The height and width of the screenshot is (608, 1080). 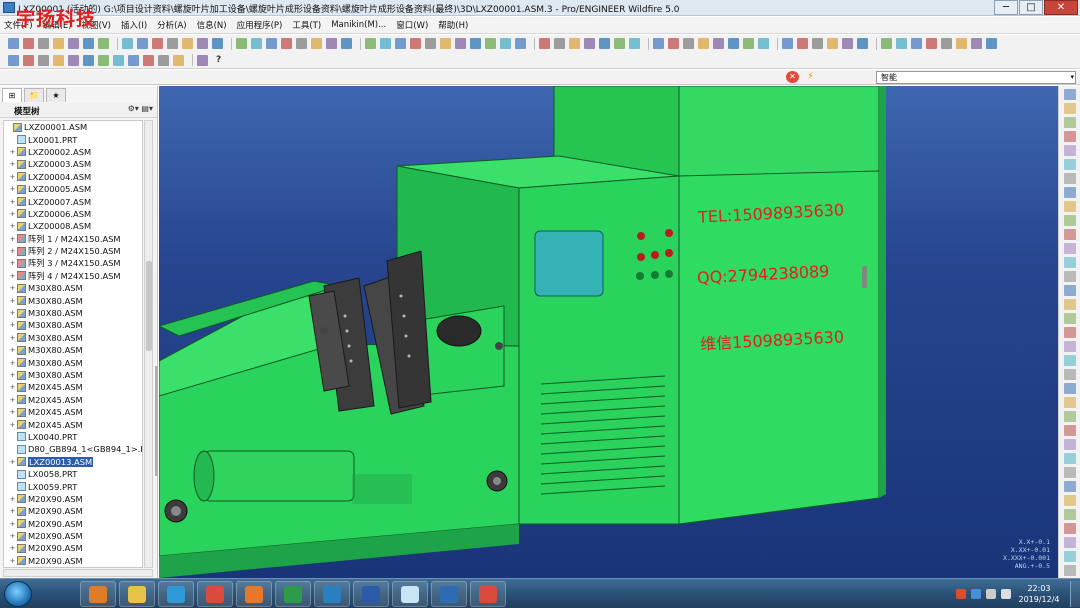 What do you see at coordinates (12, 95) in the screenshot?
I see `tab-model-tree: ⊞` at bounding box center [12, 95].